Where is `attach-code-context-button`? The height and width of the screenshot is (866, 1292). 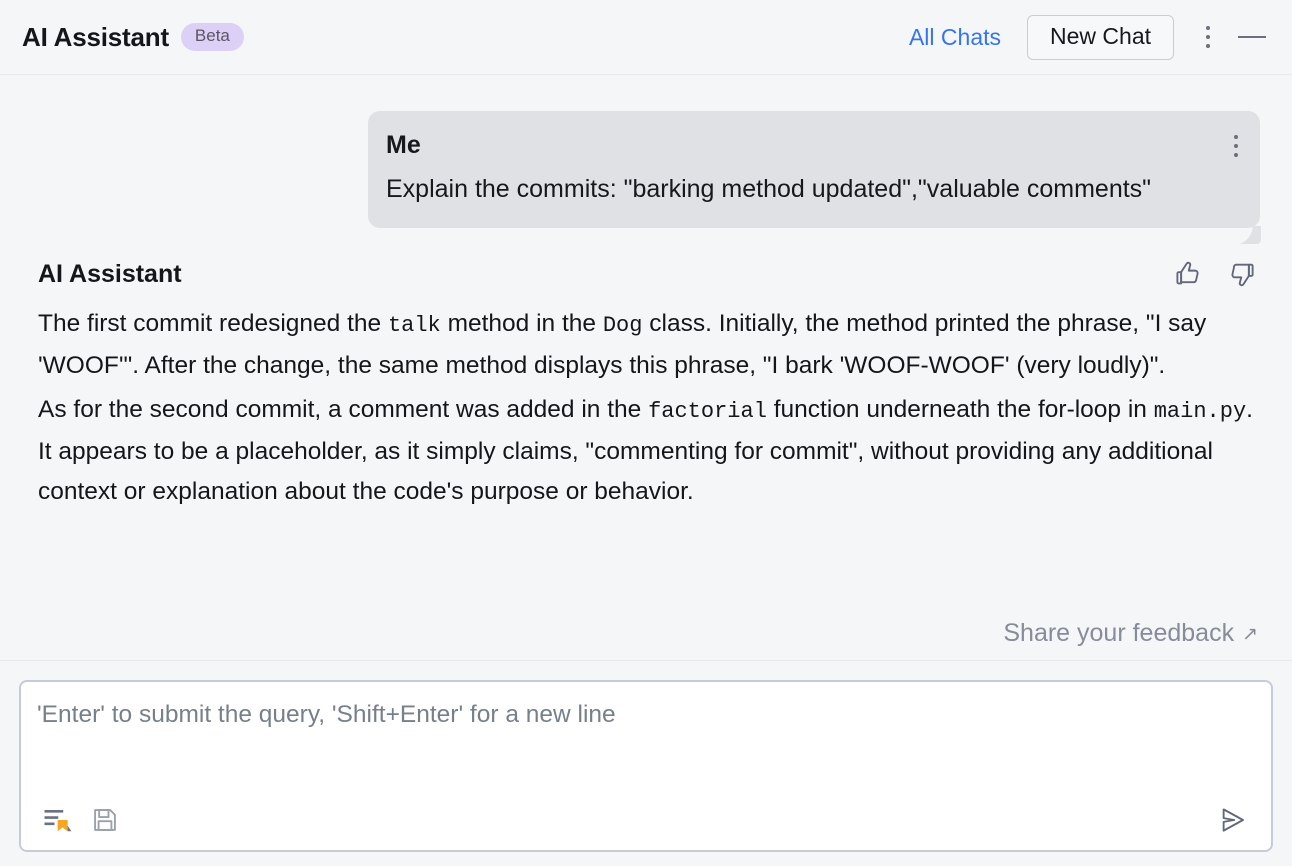 attach-code-context-button is located at coordinates (57, 820).